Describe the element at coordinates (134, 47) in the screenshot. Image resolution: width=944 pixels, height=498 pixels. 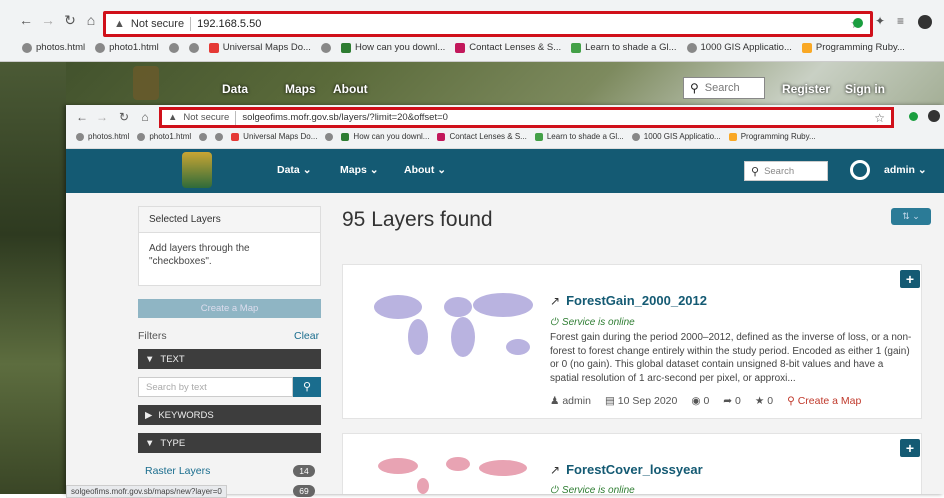
I see `bookmark-label: photo1.html` at that location.